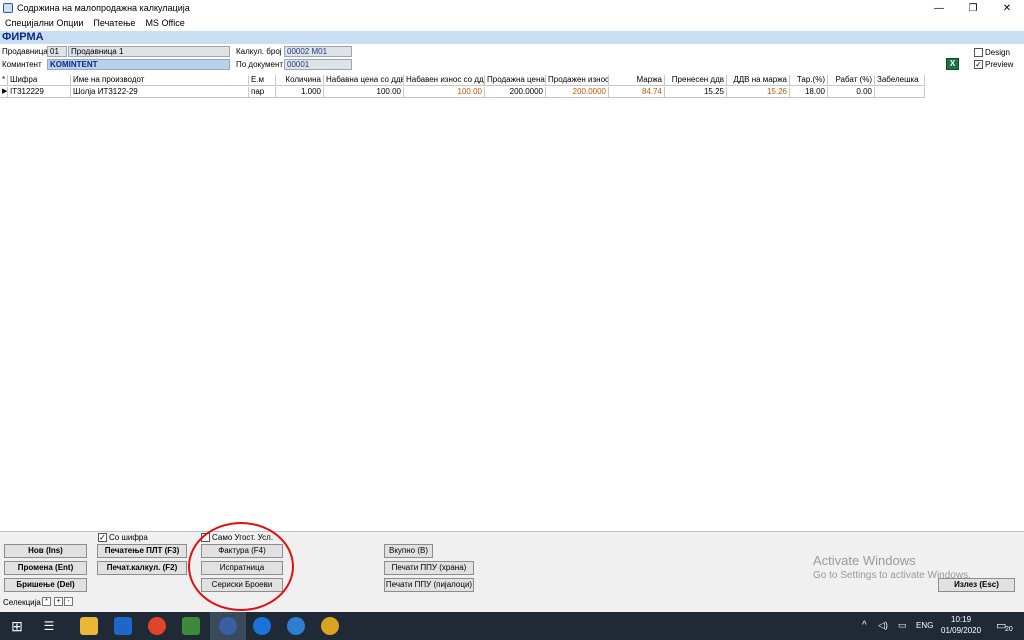 This screenshot has width=1024, height=640. I want to click on chrome-icon, so click(157, 626).